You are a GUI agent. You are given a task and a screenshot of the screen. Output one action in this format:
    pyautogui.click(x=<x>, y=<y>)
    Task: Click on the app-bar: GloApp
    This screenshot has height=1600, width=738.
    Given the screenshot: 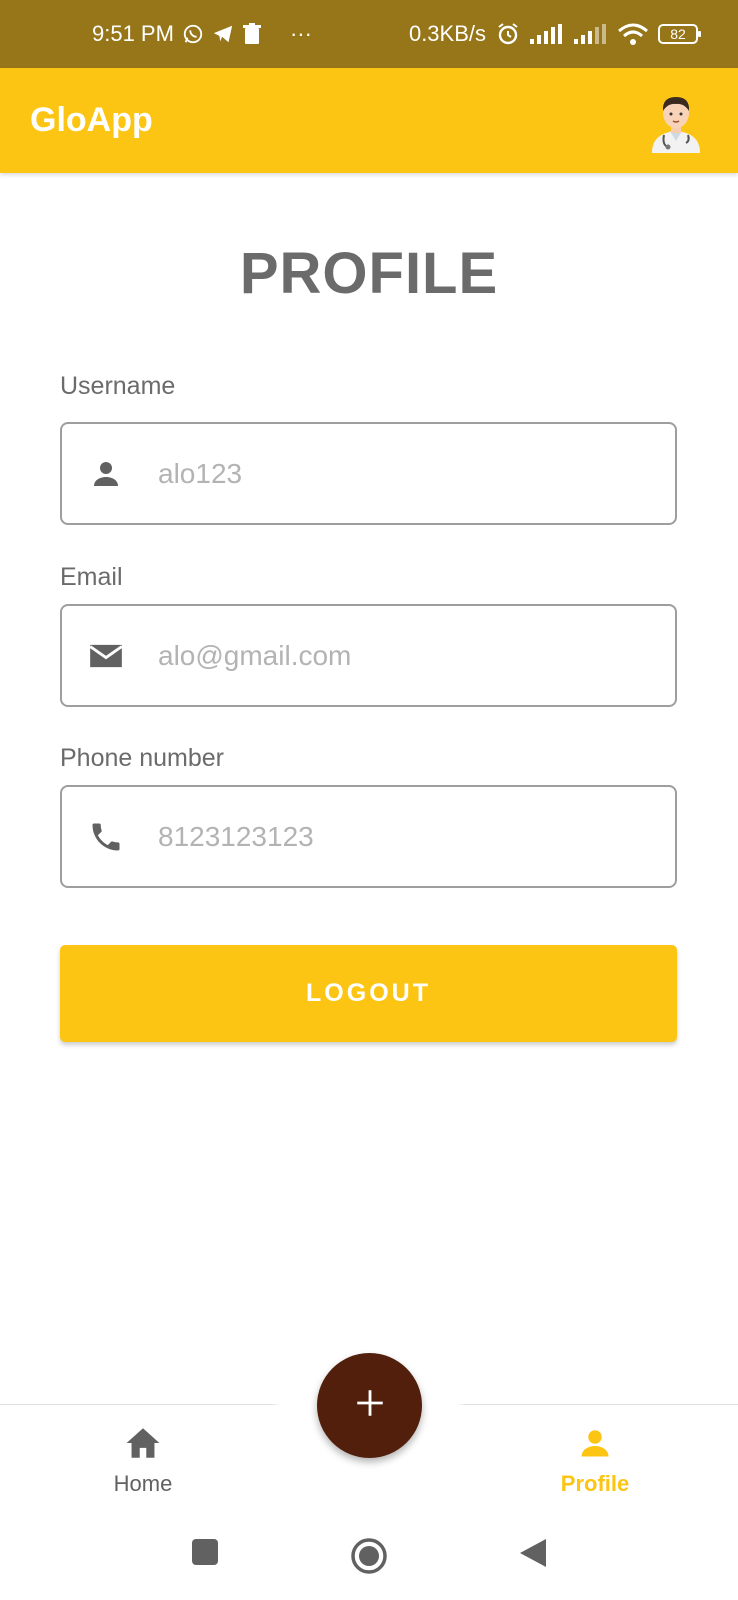 What is the action you would take?
    pyautogui.click(x=369, y=120)
    